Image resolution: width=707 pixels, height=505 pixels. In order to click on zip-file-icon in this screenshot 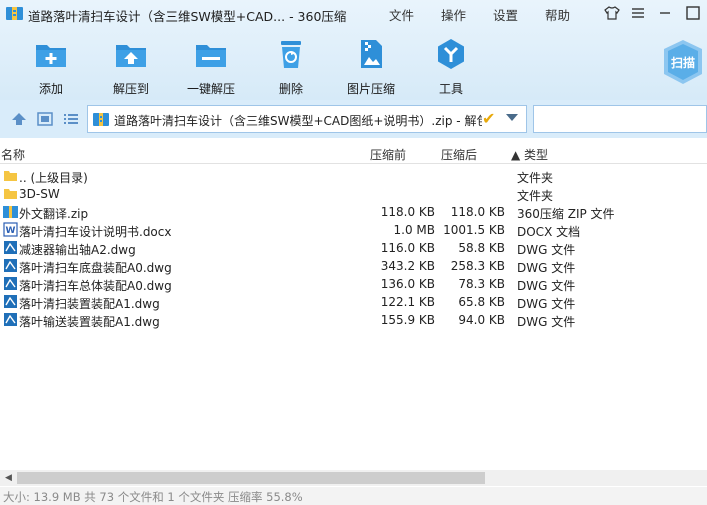, I will do `click(10, 212)`.